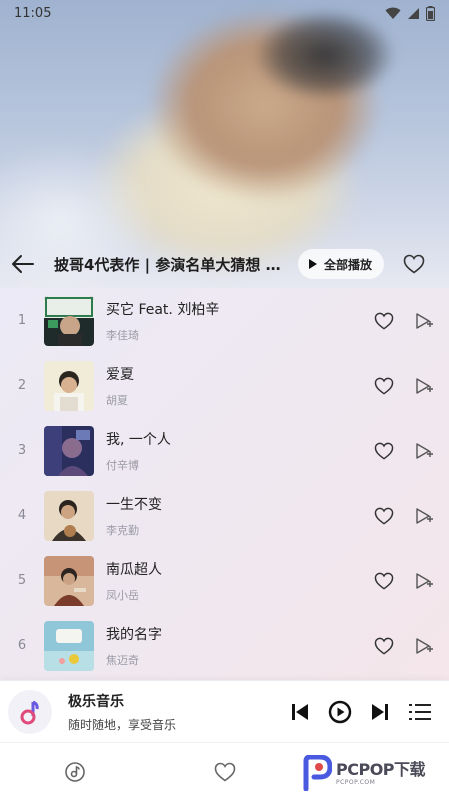 The image size is (449, 800). What do you see at coordinates (122, 595) in the screenshot?
I see `song-artist: 凤小岳` at bounding box center [122, 595].